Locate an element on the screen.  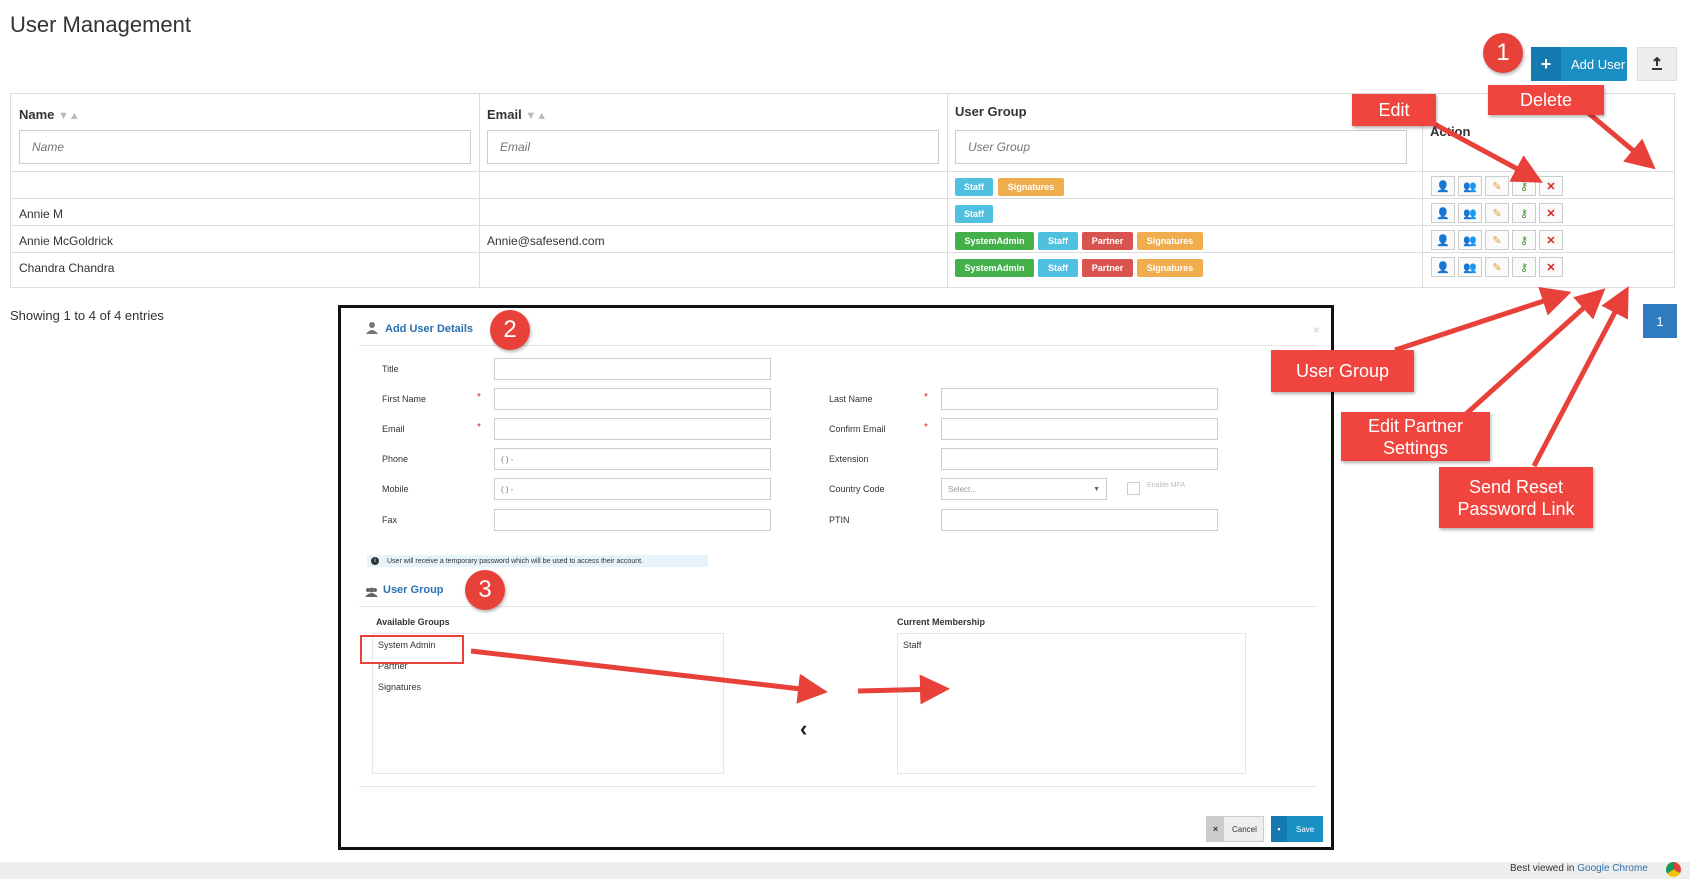
callout-delete: Delete is located at coordinates (1546, 100).